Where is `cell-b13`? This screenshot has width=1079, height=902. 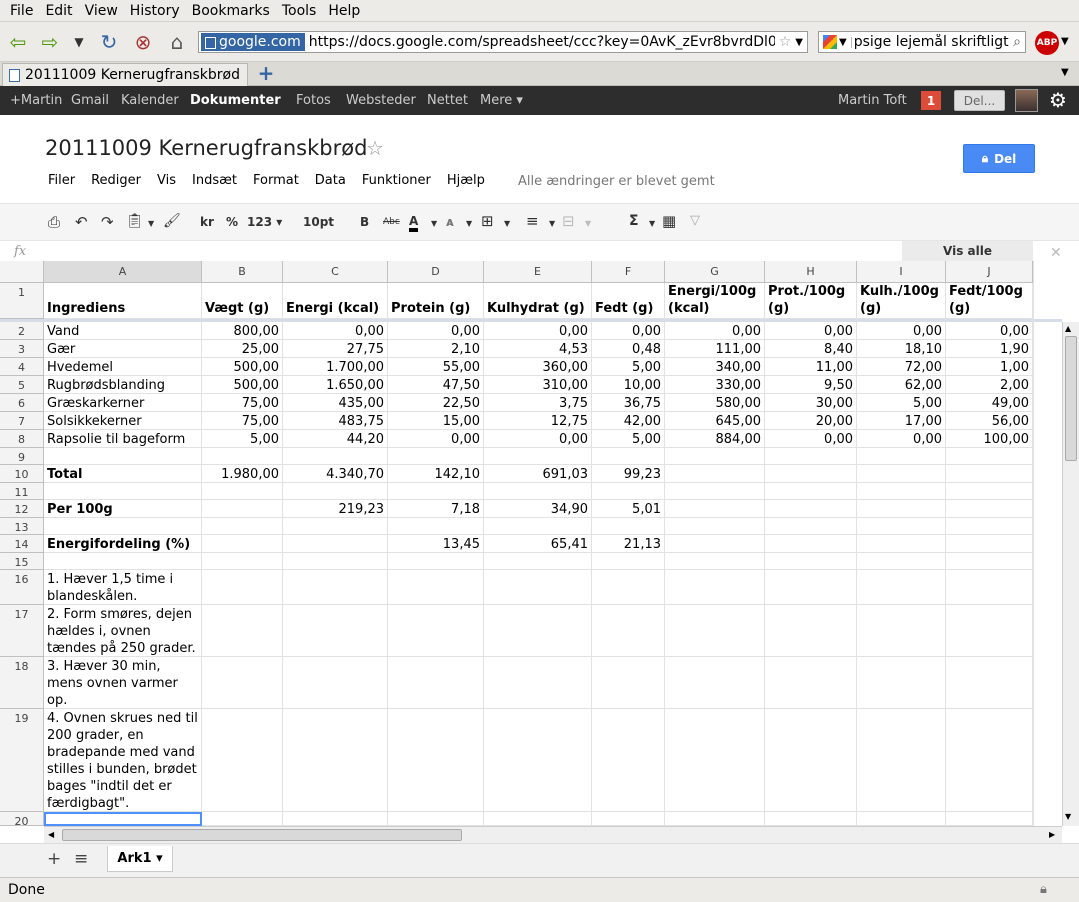
cell-b13 is located at coordinates (242, 526).